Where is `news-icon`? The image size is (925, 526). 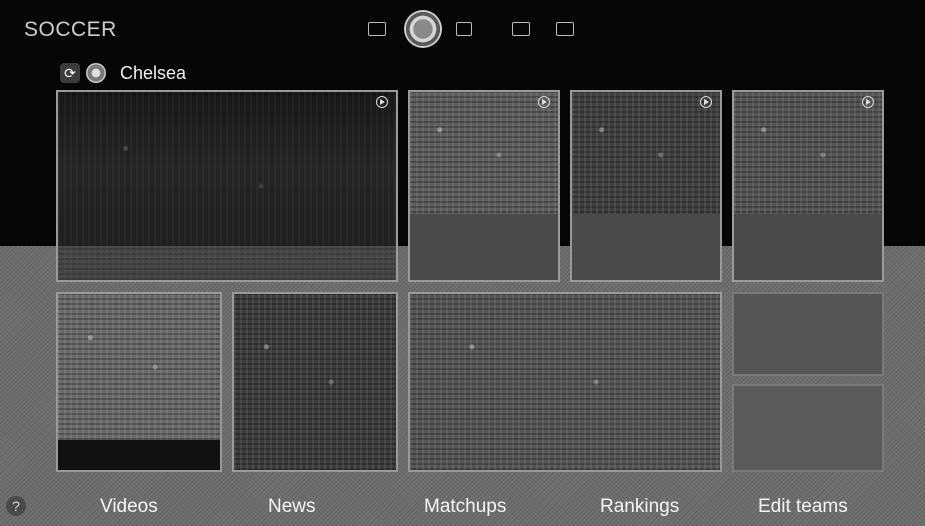
news-icon is located at coordinates (377, 29).